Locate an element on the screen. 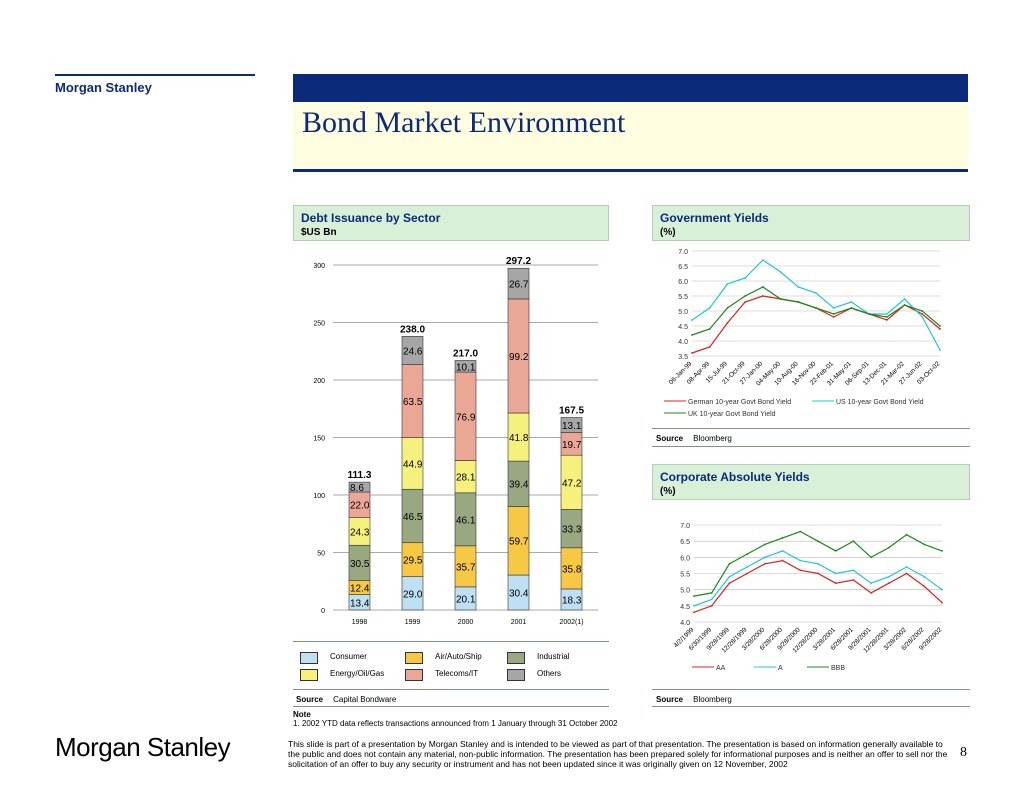 Image resolution: width=1024 pixels, height=791 pixels. legend-label: UK 10-year Govt Bond Yield is located at coordinates (732, 414).